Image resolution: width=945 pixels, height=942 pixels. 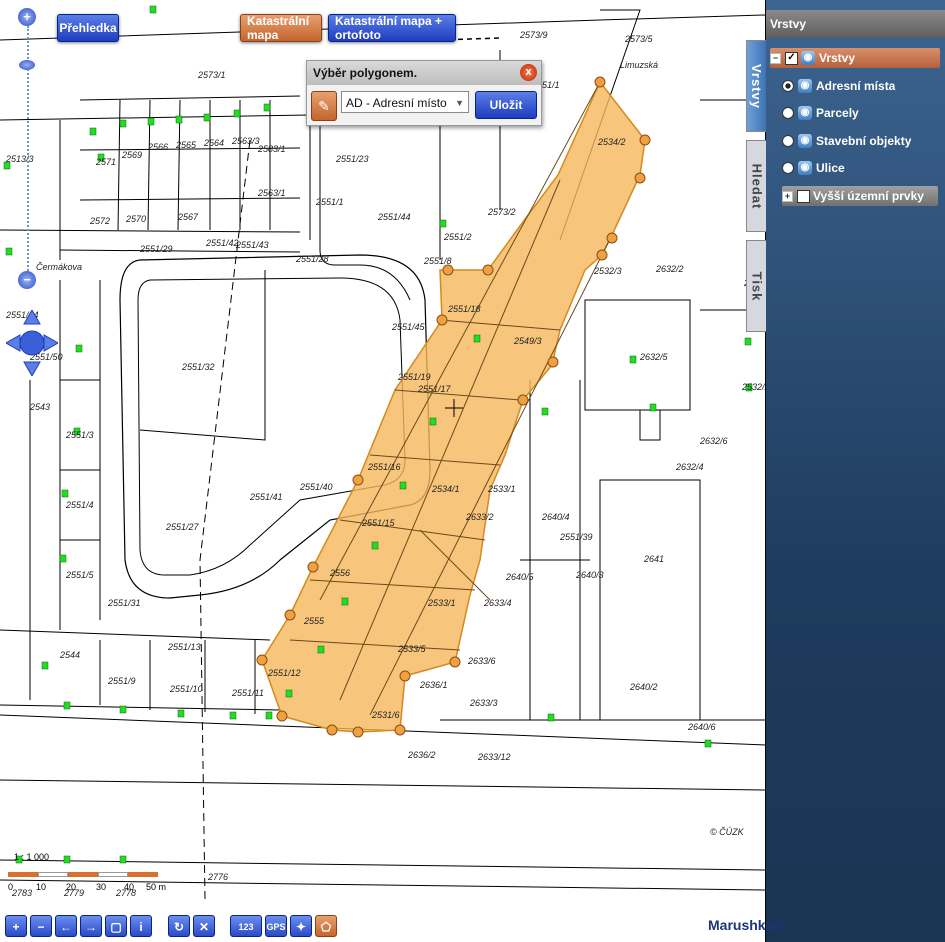 I want to click on polygon-select-icon: ⬠, so click(x=326, y=926).